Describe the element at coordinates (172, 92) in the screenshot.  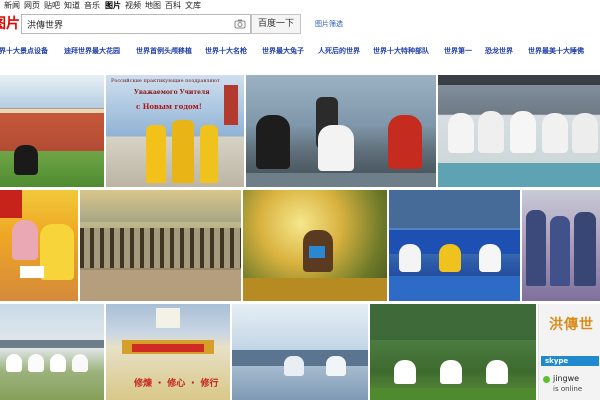
I see `image-caption: Уважаемого Учителя` at that location.